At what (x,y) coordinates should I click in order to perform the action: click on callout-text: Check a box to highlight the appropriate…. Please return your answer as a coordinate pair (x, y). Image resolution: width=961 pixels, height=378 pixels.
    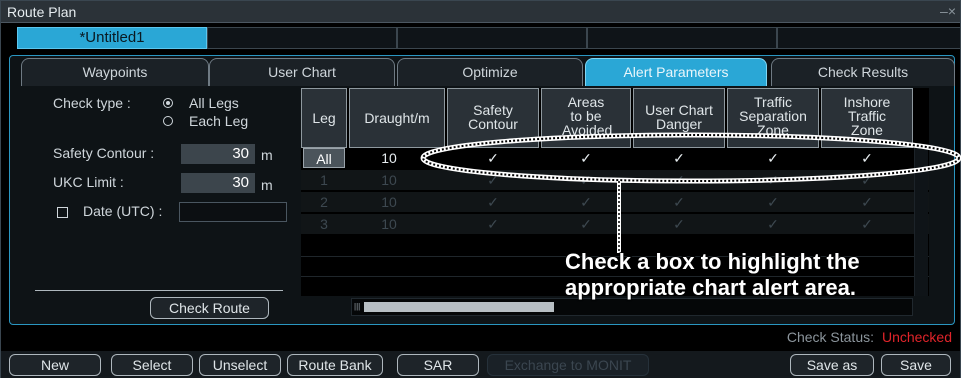
    Looking at the image, I should click on (712, 274).